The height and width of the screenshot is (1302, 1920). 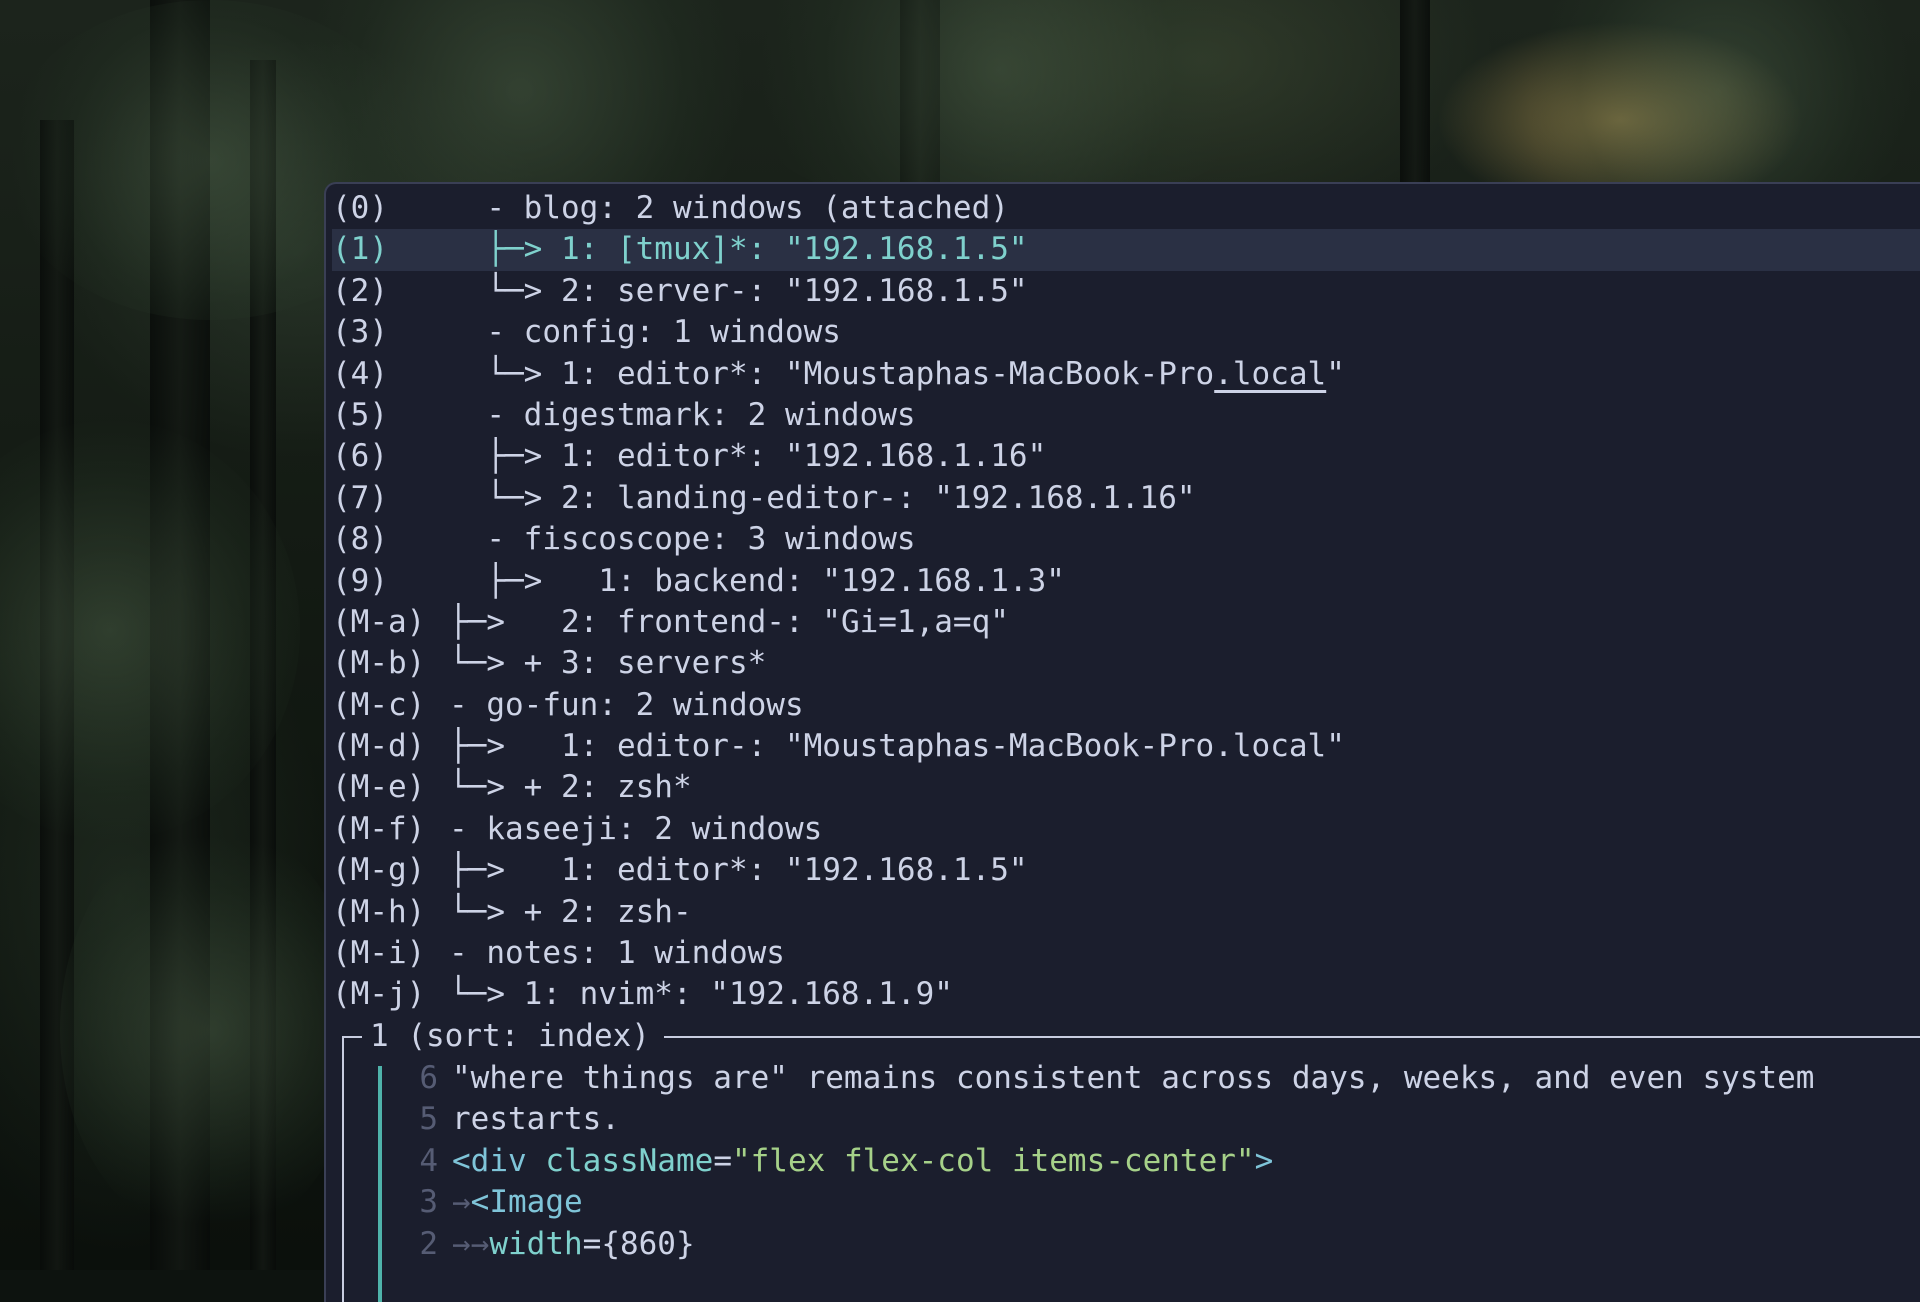 I want to click on tree-row-label: digestmark: 2 windows, so click(x=719, y=414).